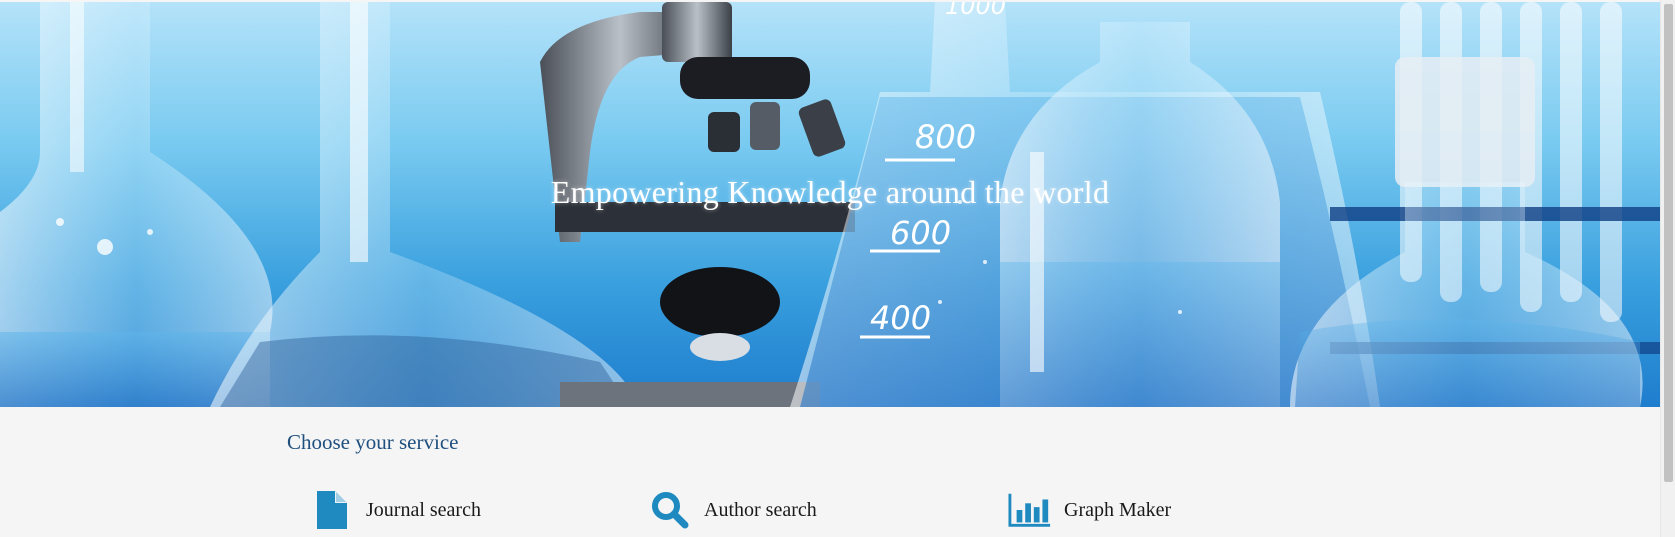 Image resolution: width=1675 pixels, height=537 pixels. I want to click on bar-chart-icon, so click(1030, 510).